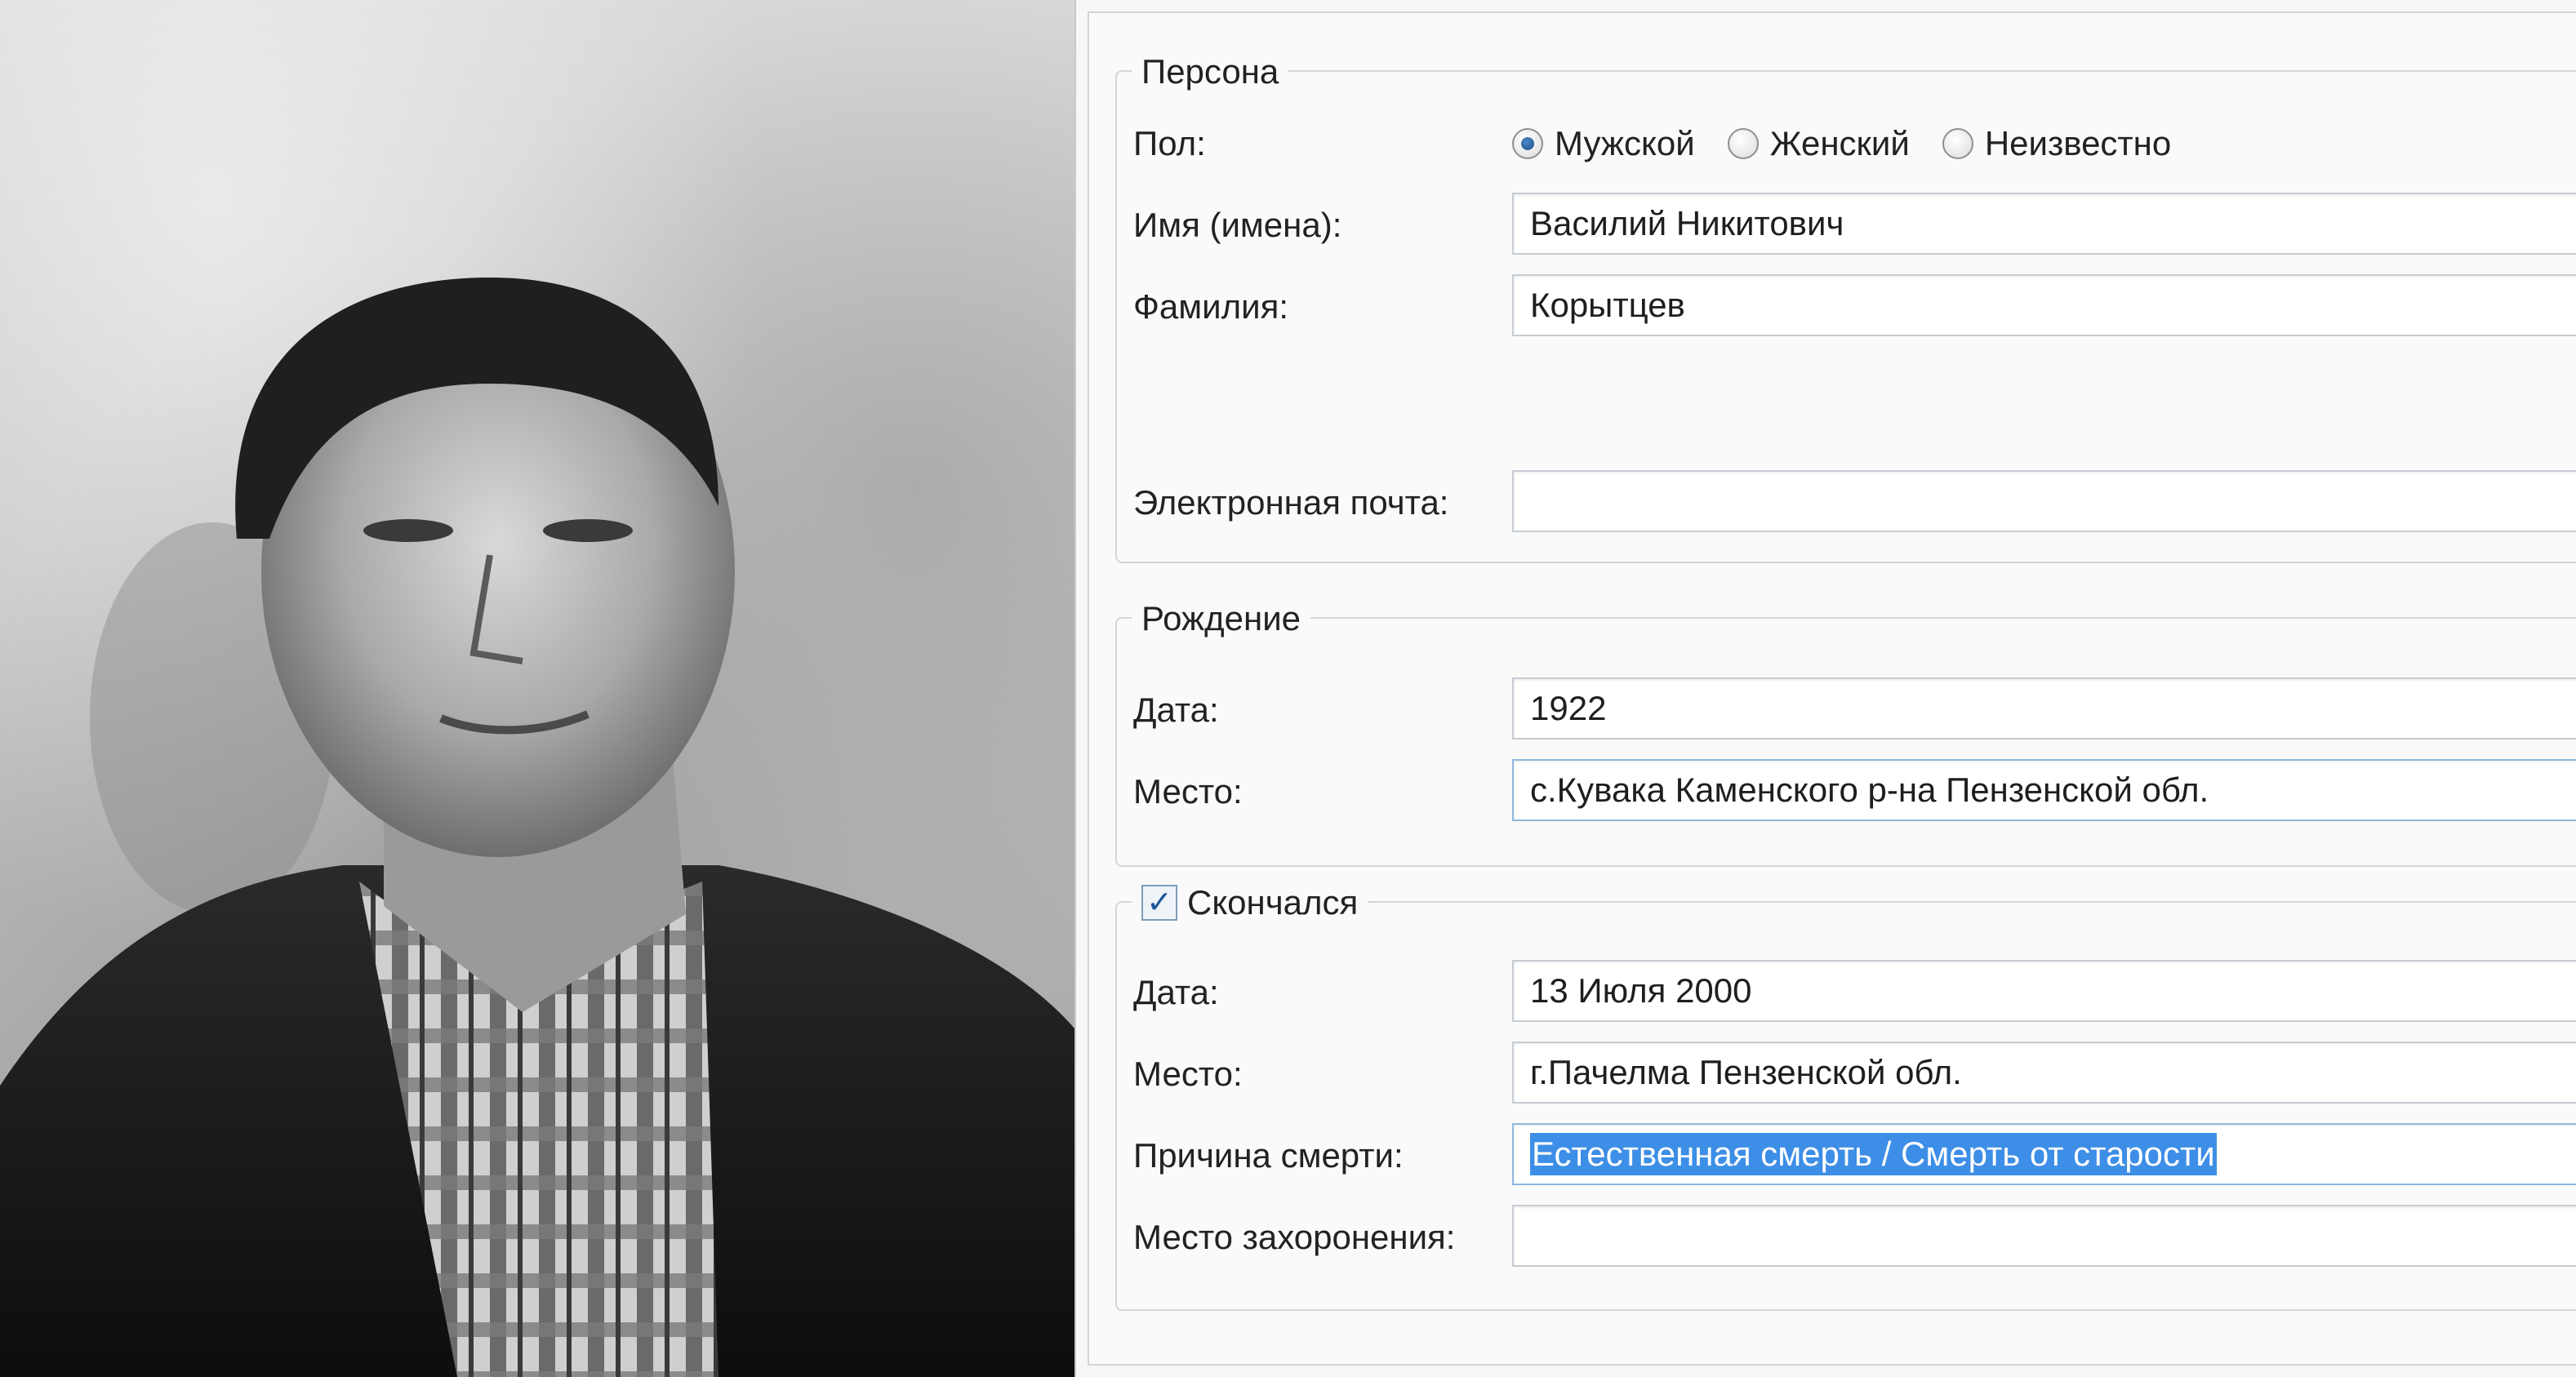 This screenshot has width=2576, height=1377. I want to click on surname-label: Фамилия:, so click(1211, 306).